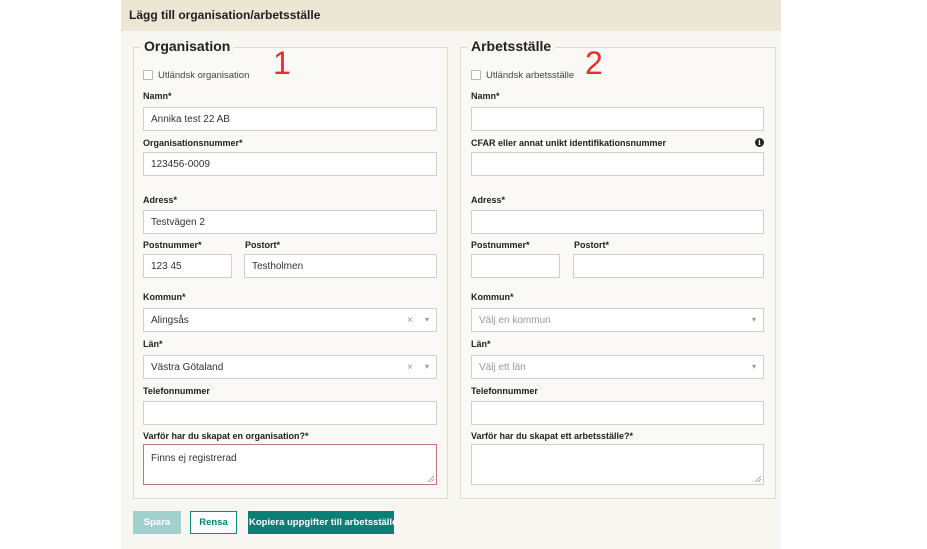  I want to click on org-reason-value: Finns ej registrerad, so click(194, 458).